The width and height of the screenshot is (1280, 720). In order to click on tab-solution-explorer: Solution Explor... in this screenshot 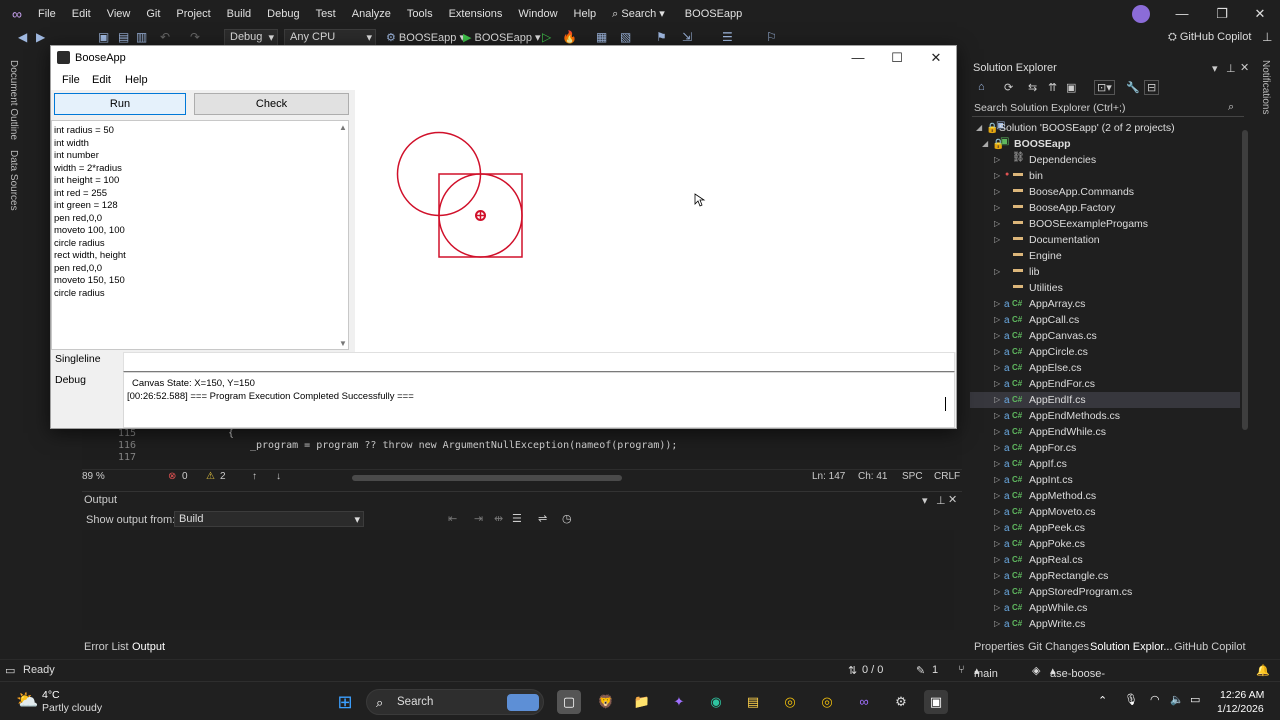, I will do `click(1131, 647)`.